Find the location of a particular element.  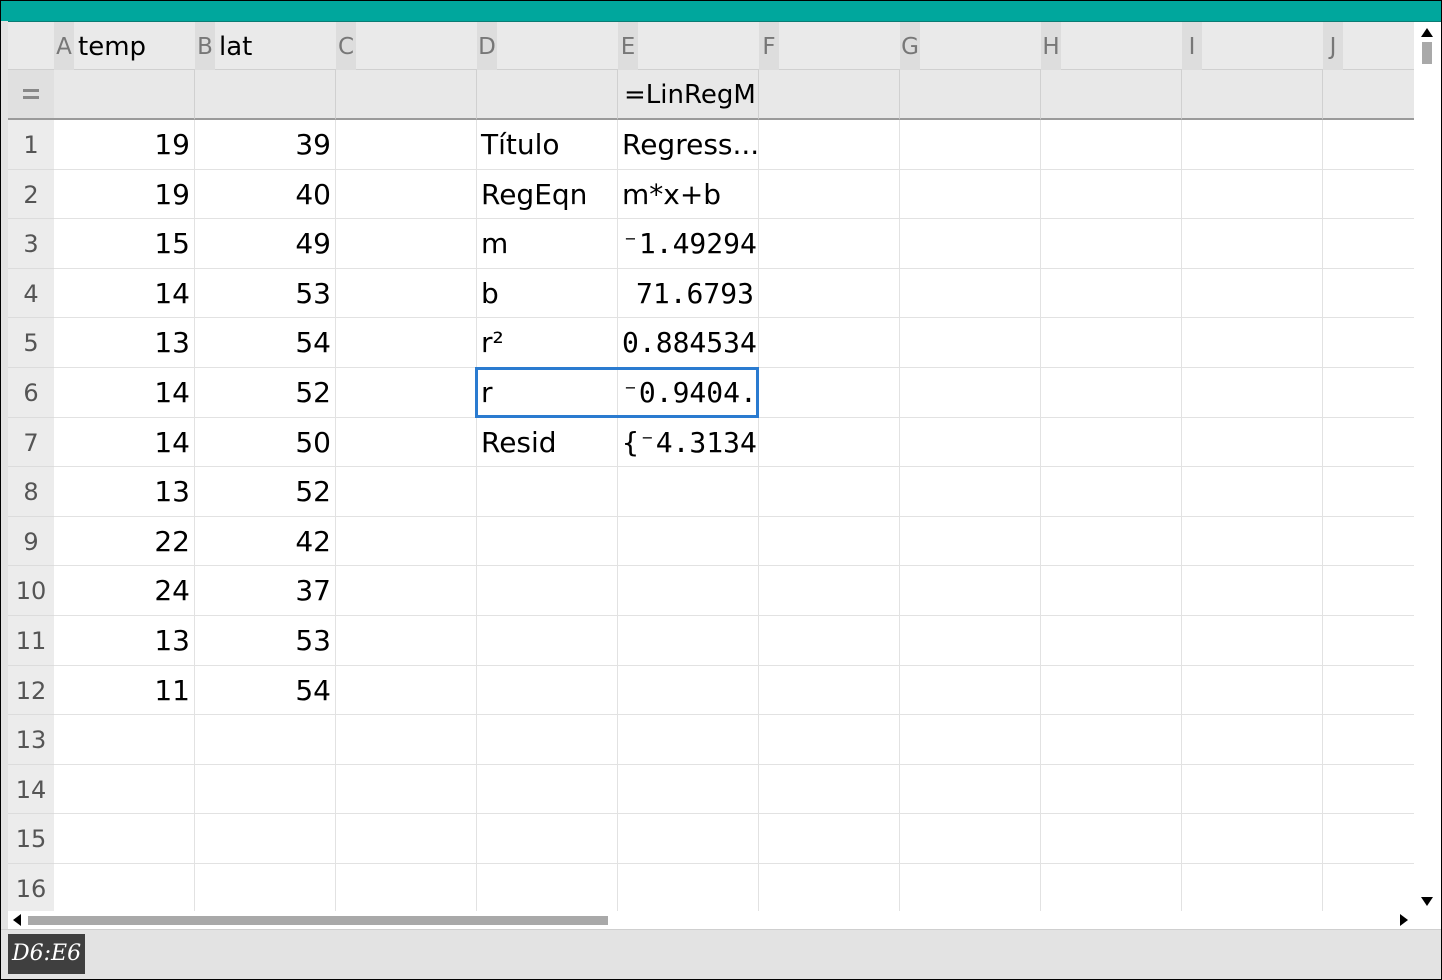

column-header-i: I is located at coordinates (1252, 46).